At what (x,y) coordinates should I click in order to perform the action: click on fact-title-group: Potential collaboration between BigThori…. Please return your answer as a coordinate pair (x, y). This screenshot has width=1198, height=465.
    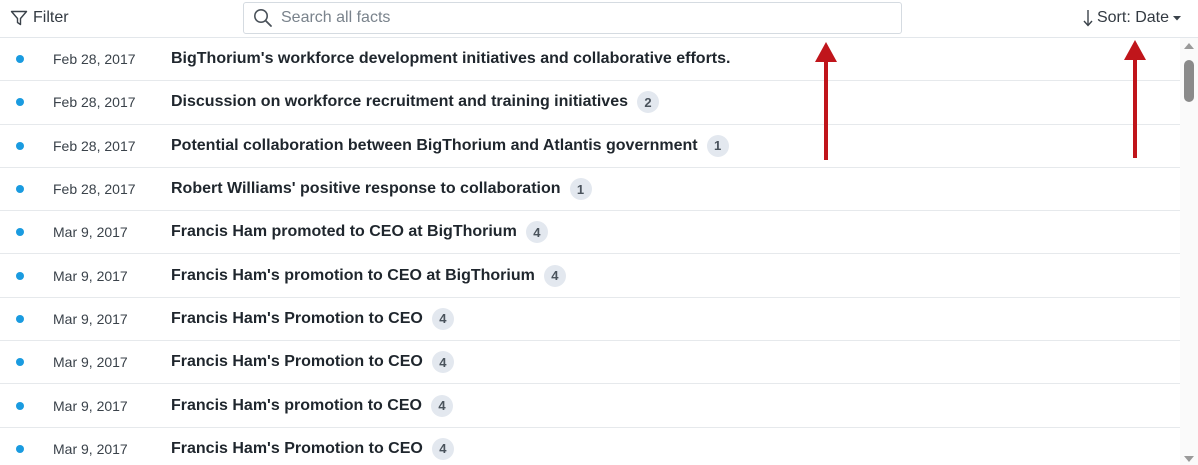
    Looking at the image, I should click on (450, 145).